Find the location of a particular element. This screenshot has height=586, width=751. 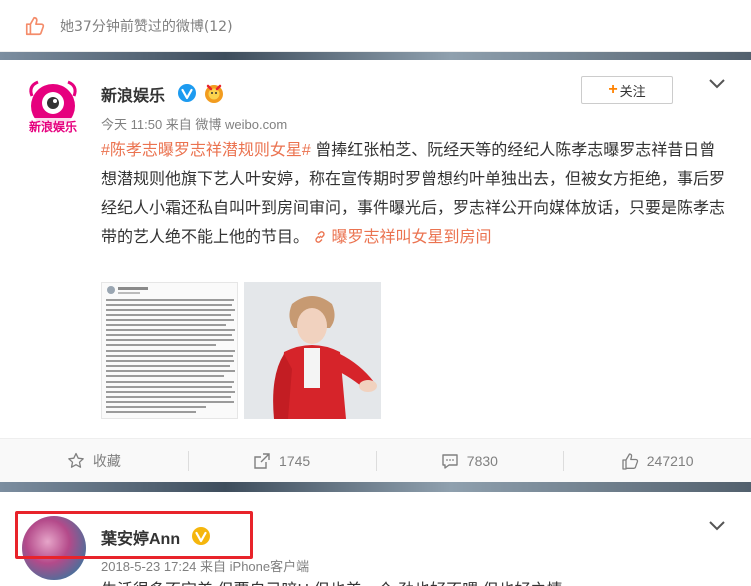

comment-button: 7830 is located at coordinates (469, 460).